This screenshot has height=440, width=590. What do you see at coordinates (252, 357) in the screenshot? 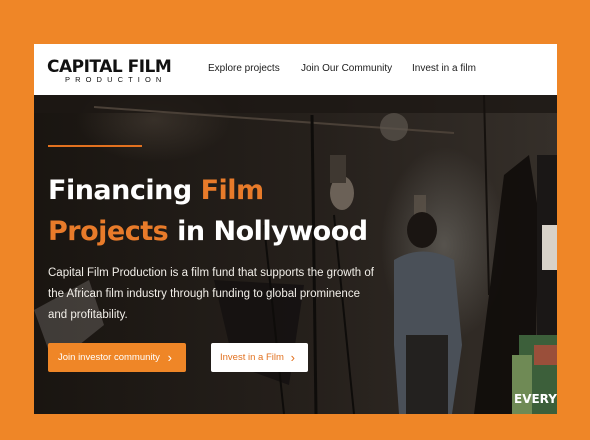
I see `invest-in-film-label: Invest in a Film` at bounding box center [252, 357].